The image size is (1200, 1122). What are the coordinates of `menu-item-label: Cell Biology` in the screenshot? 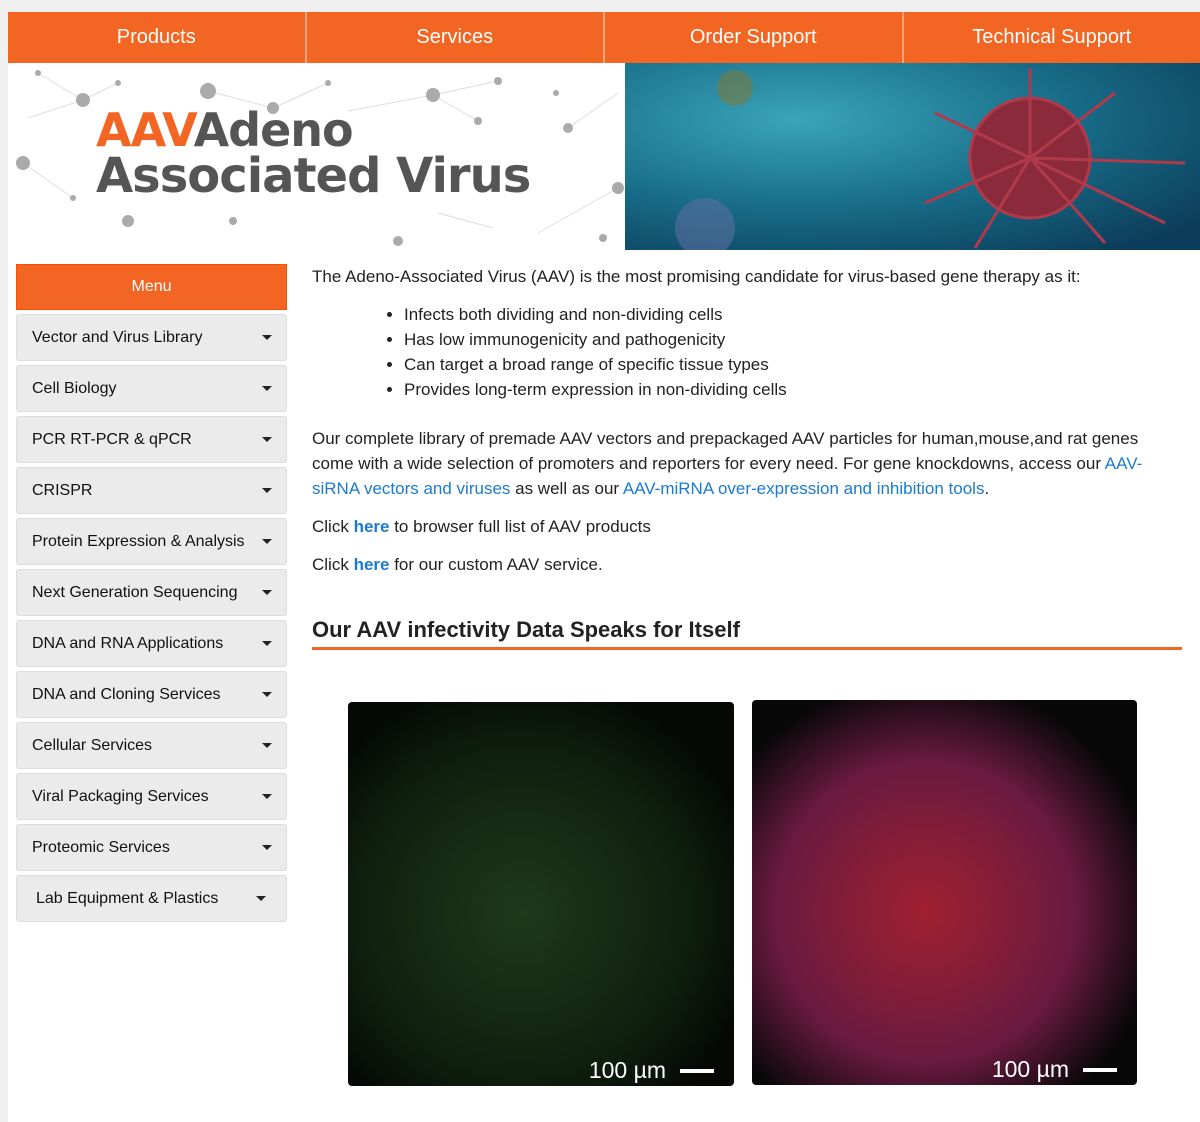 It's located at (74, 388).